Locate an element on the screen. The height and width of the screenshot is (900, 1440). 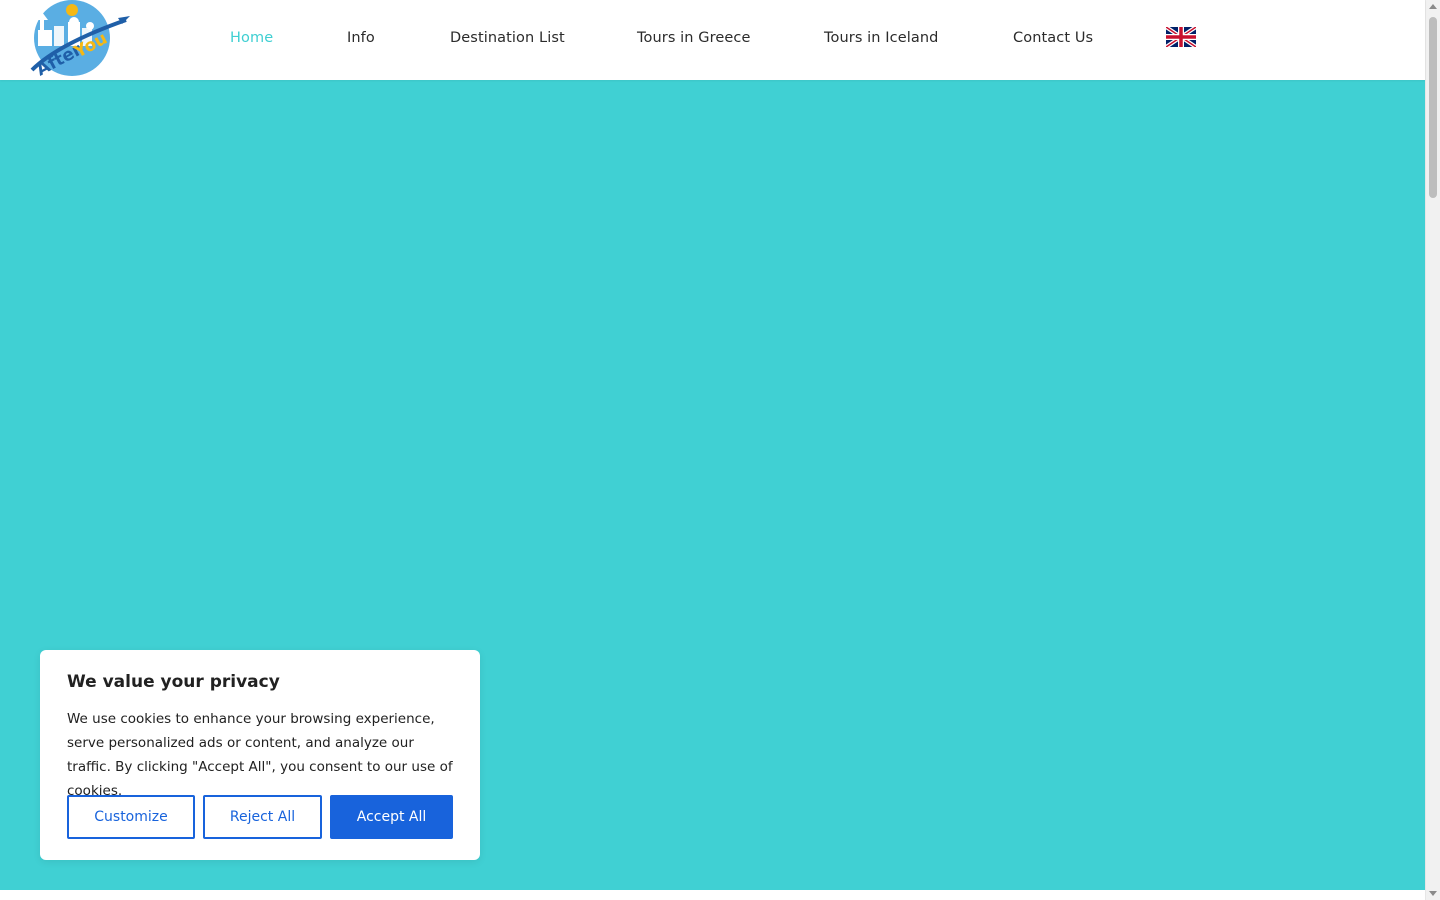
scroll-down-arrow-icon is located at coordinates (1433, 893).